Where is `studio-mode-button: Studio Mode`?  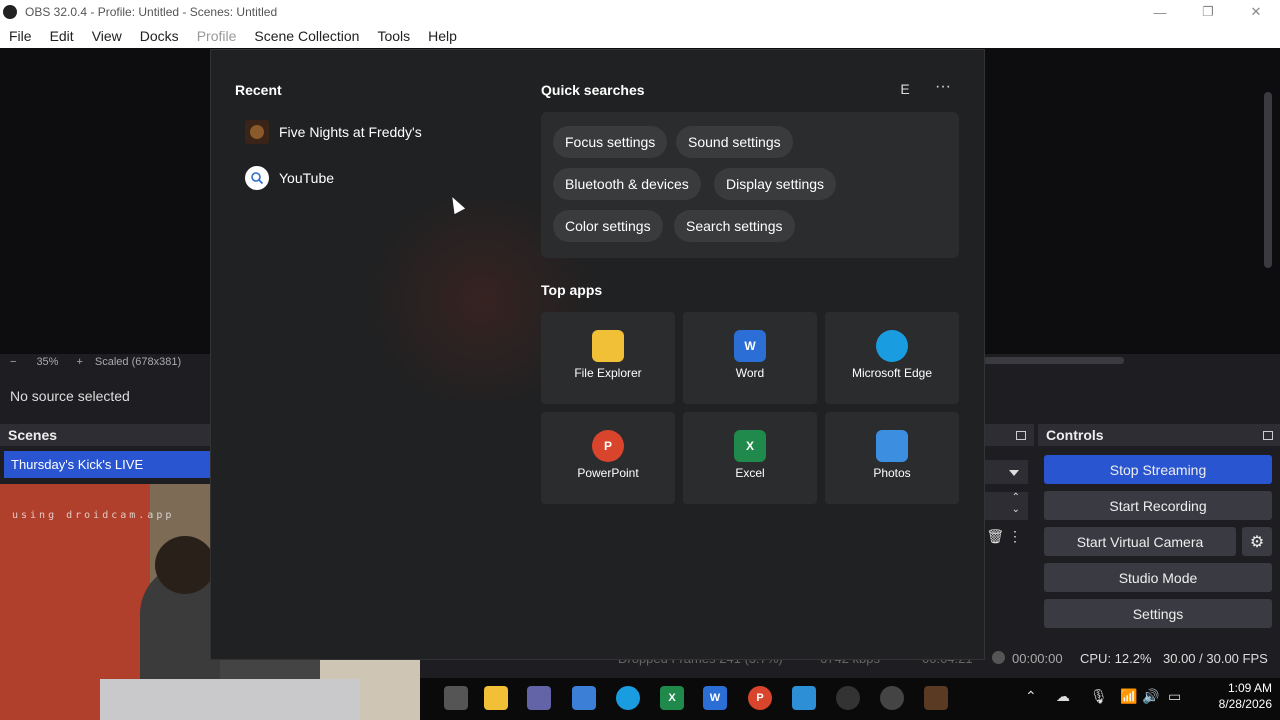
studio-mode-button: Studio Mode is located at coordinates (1158, 577).